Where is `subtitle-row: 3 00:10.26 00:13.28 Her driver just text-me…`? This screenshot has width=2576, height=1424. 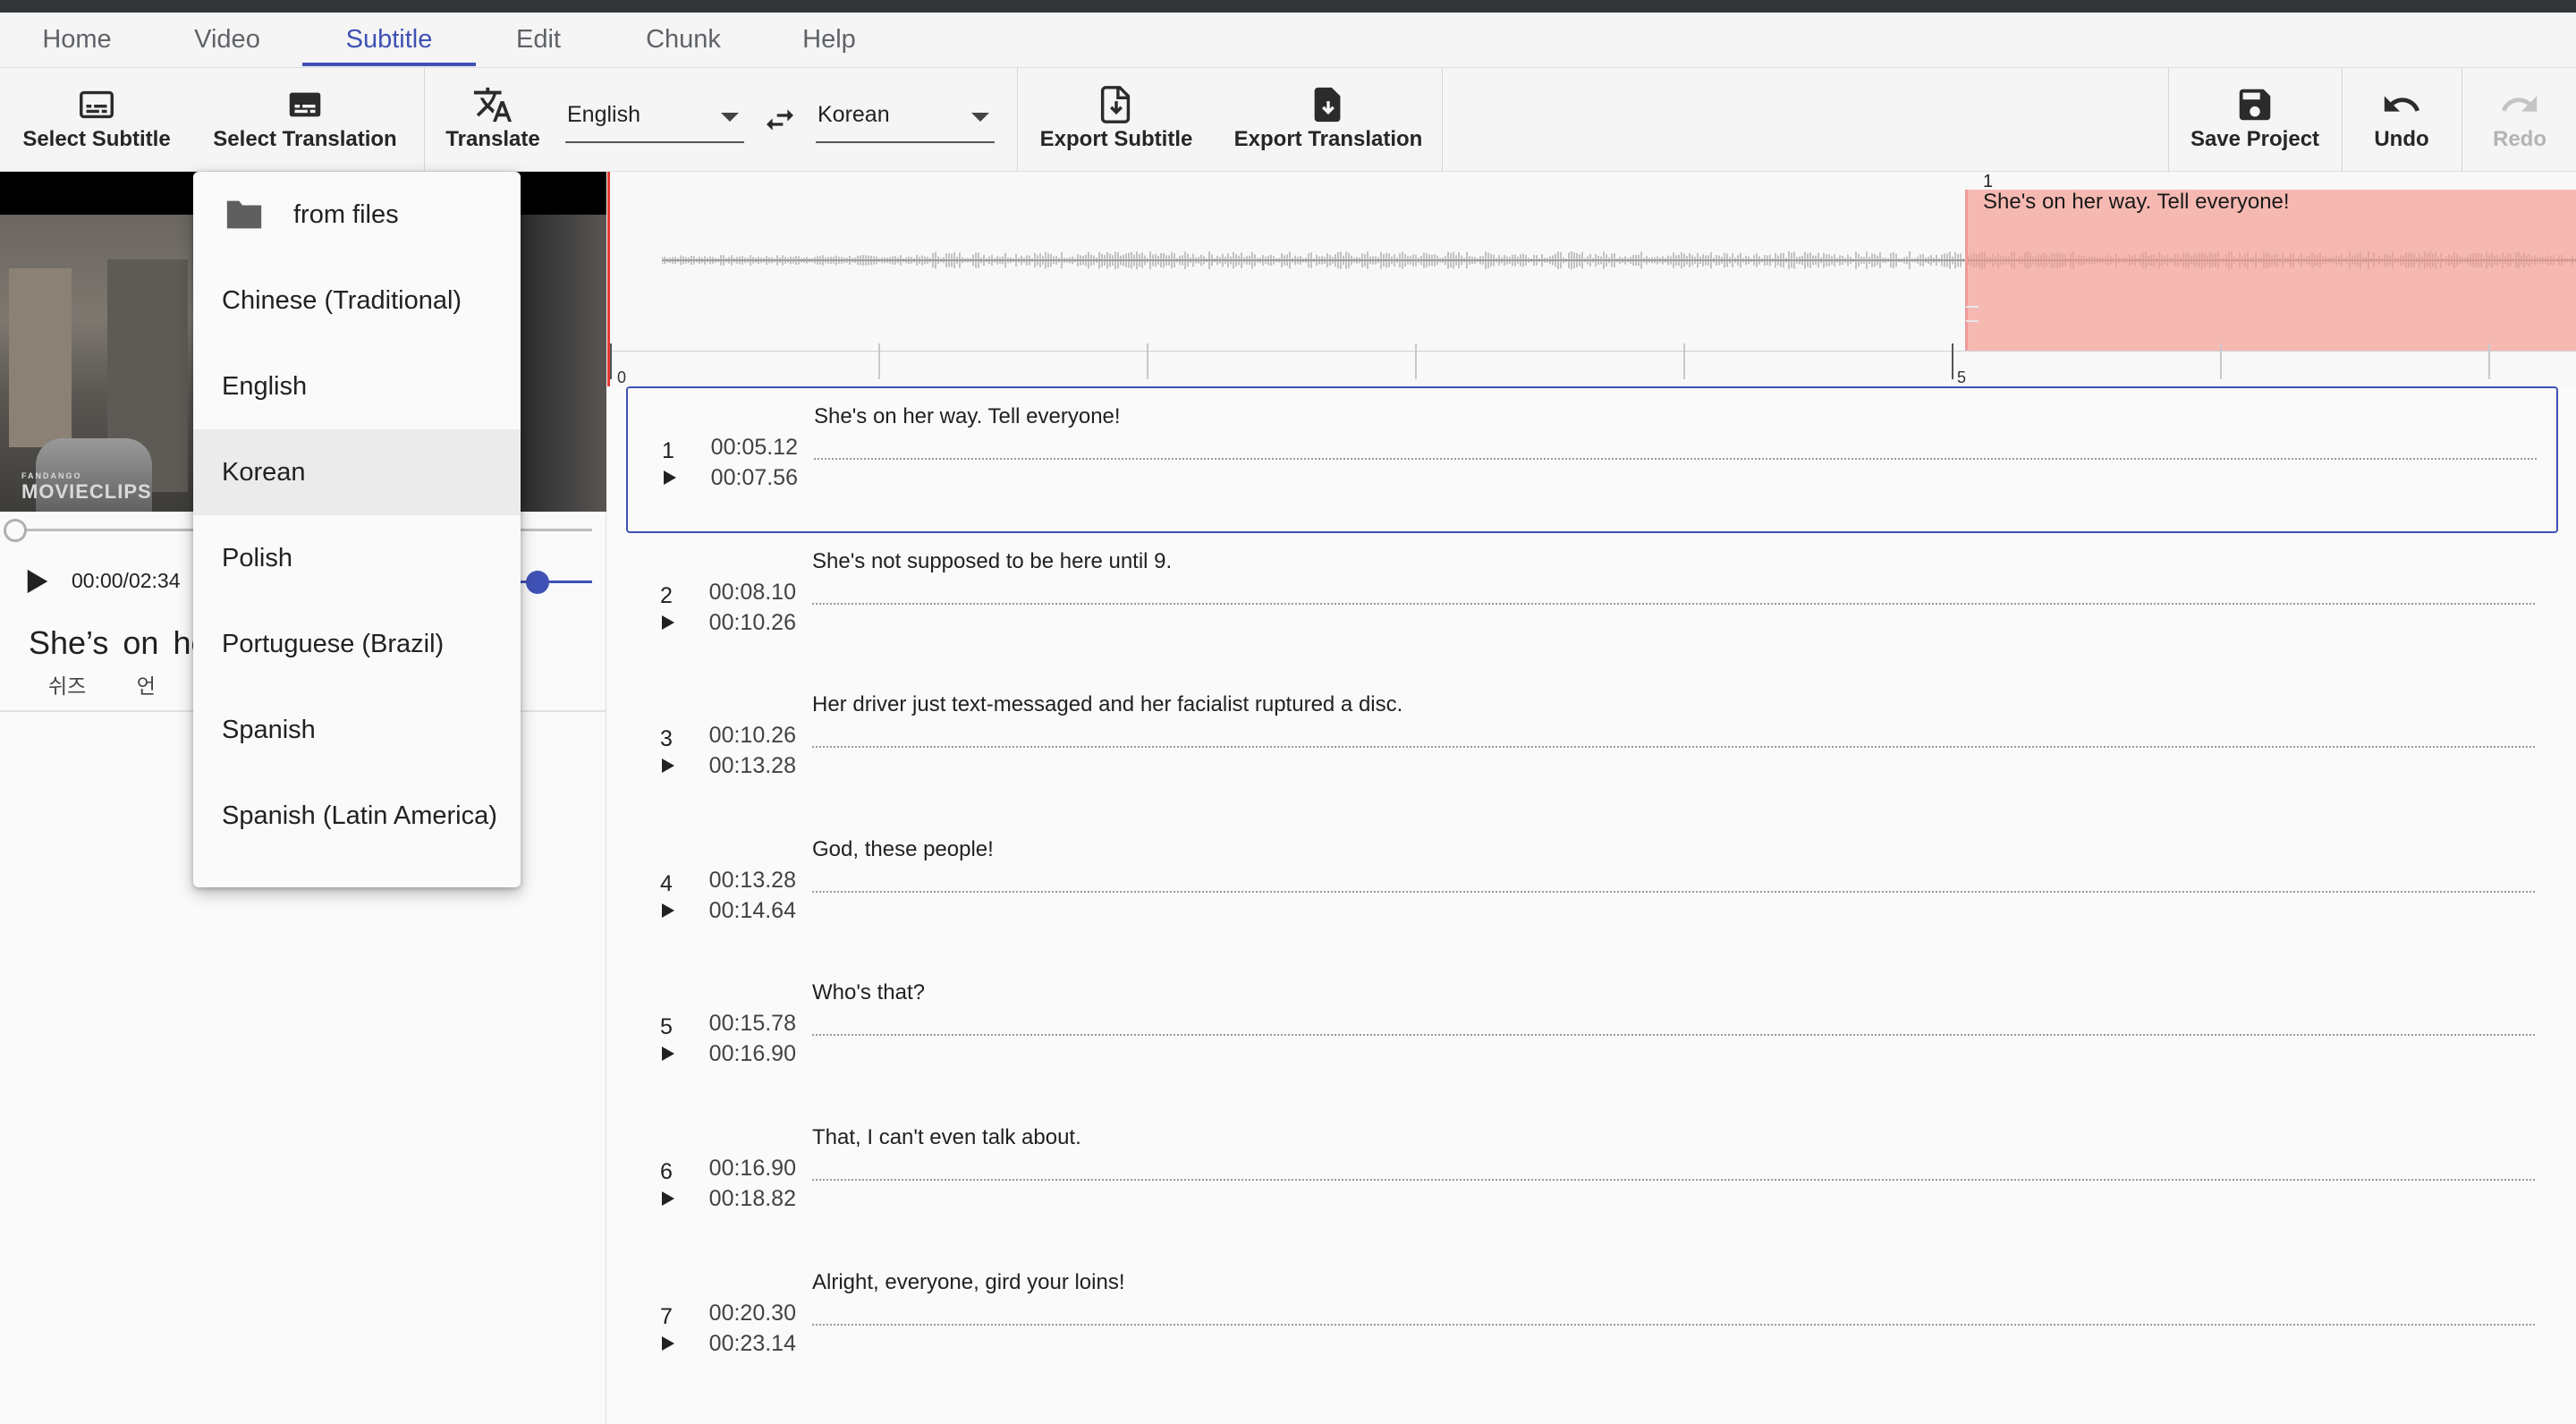 subtitle-row: 3 00:10.26 00:13.28 Her driver just text-me… is located at coordinates (1592, 749).